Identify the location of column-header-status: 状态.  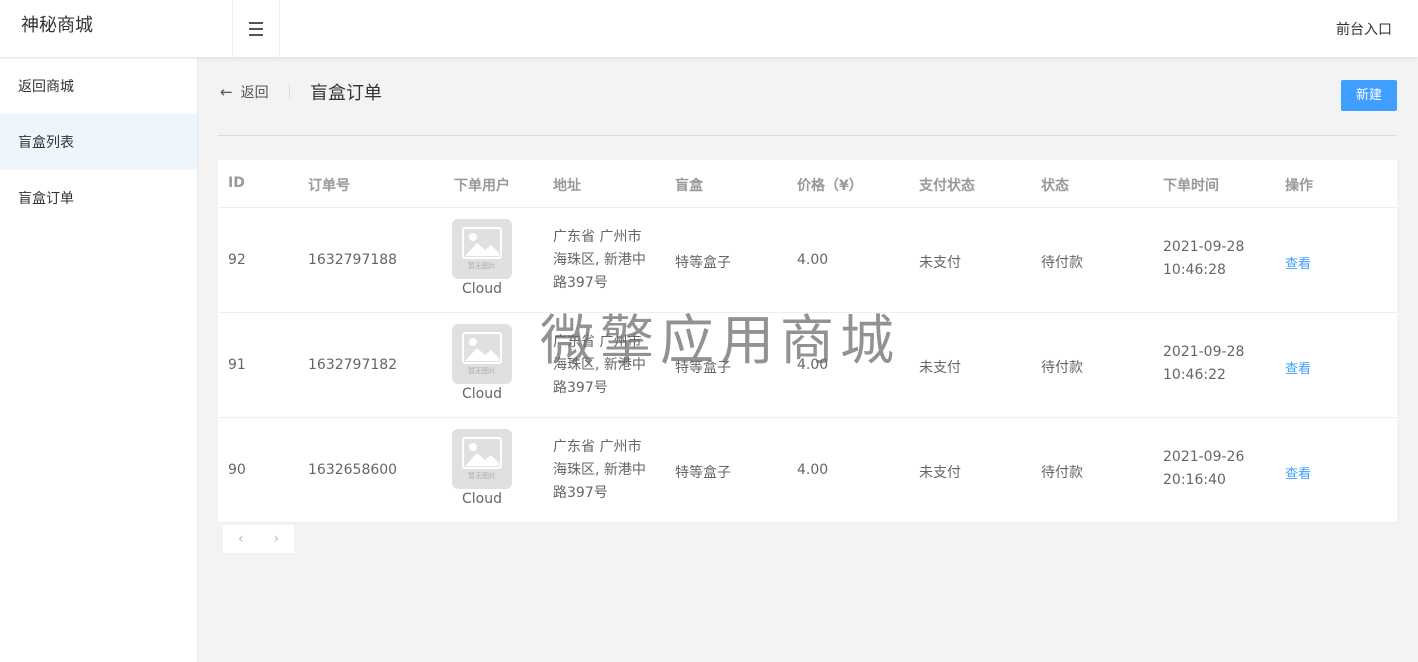
(1055, 186).